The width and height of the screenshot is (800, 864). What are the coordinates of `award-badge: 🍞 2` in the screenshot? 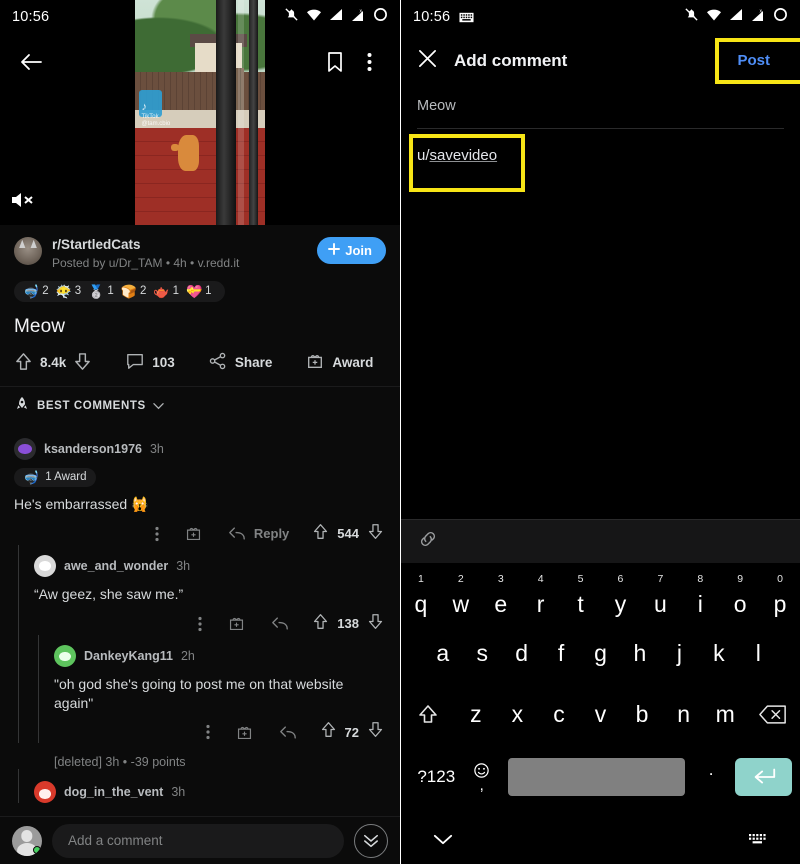 It's located at (133, 291).